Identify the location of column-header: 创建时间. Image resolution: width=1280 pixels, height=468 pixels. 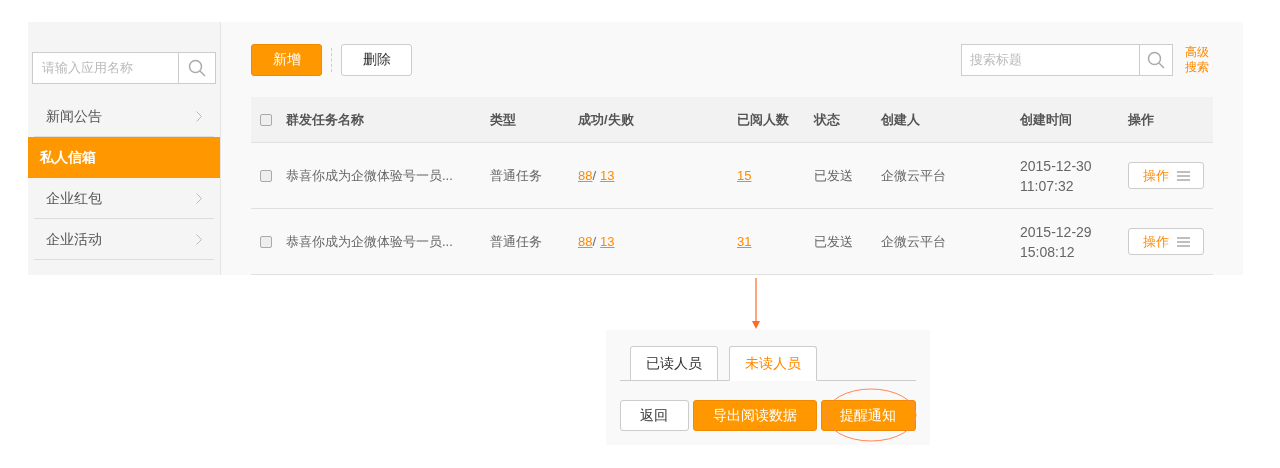
(1046, 119).